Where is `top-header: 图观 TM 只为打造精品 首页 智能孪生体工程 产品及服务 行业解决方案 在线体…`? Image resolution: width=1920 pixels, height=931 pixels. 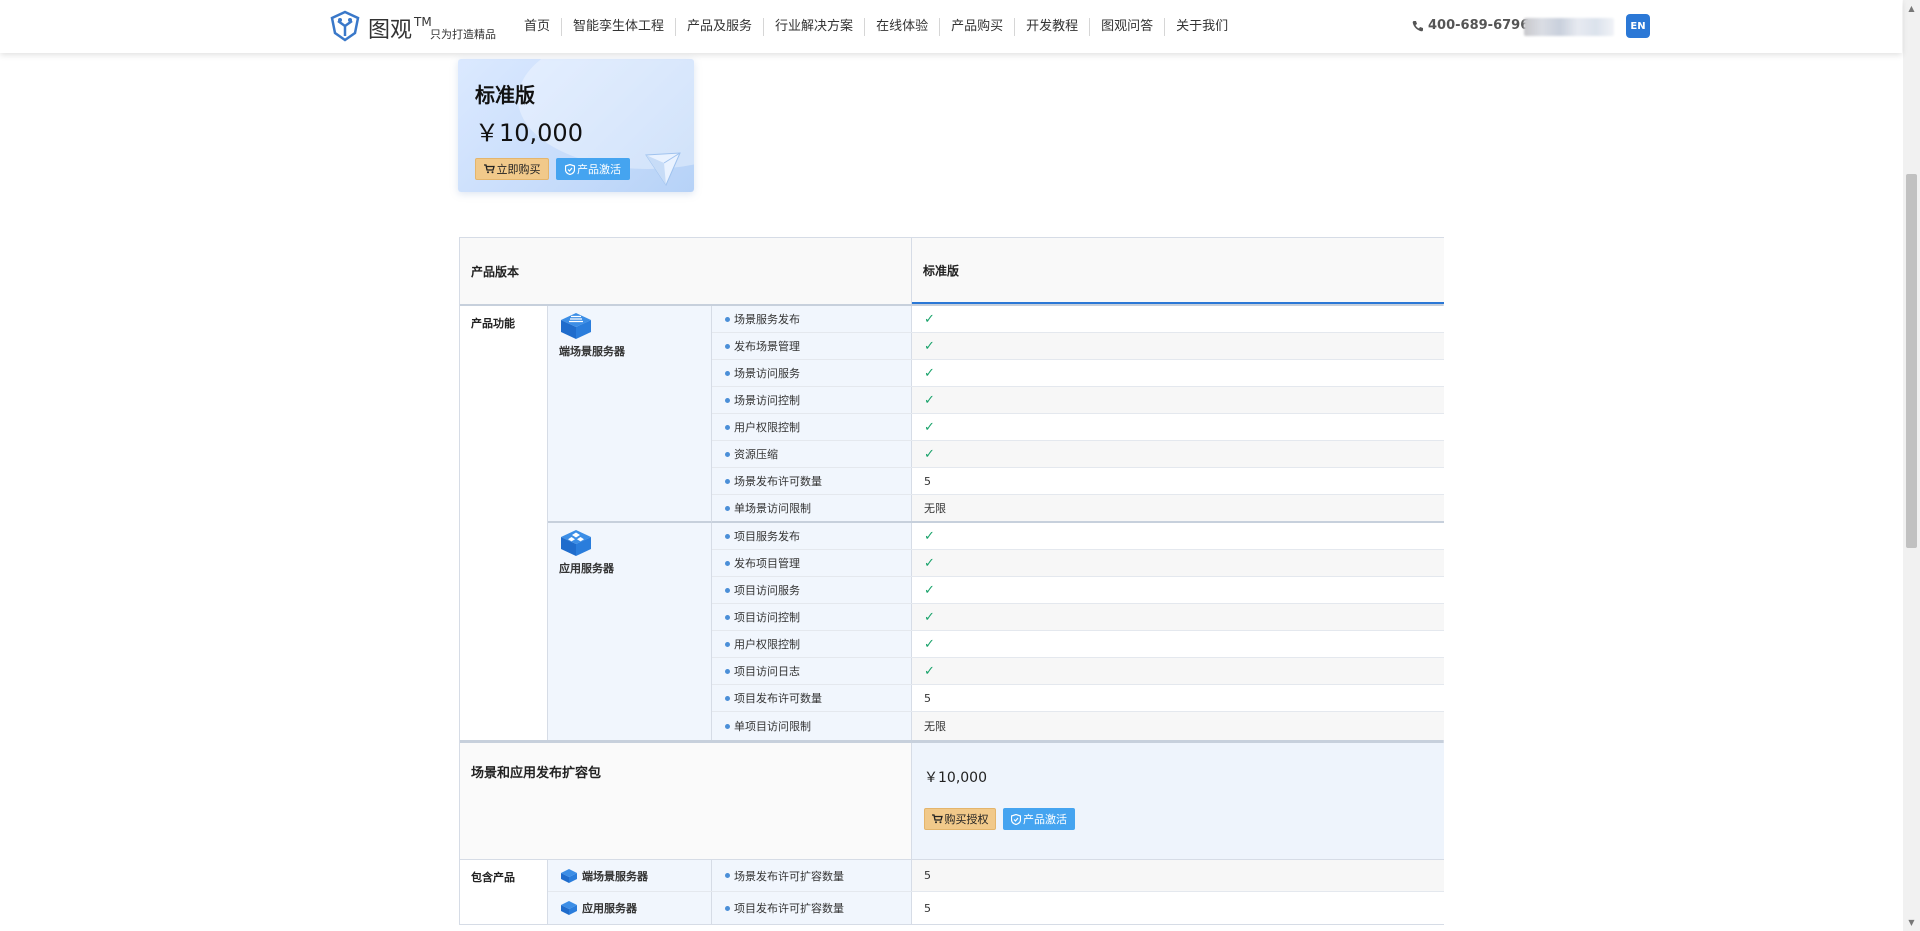 top-header: 图观 TM 只为打造精品 首页 智能孪生体工程 产品及服务 行业解决方案 在线体… is located at coordinates (951, 26).